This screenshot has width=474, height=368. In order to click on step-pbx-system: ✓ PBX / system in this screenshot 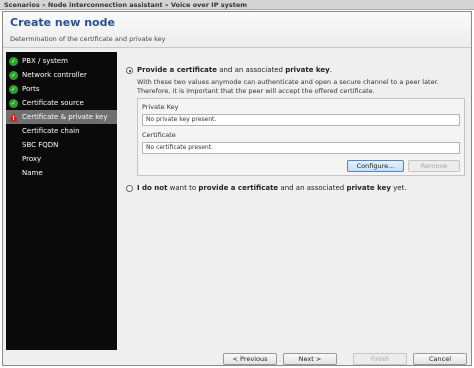, I will do `click(61, 61)`.